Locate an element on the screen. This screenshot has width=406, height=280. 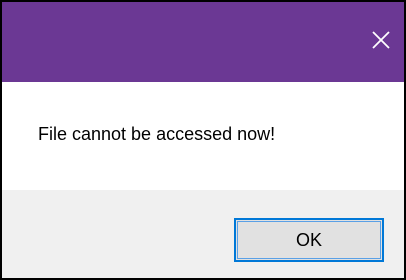
close-icon is located at coordinates (381, 42).